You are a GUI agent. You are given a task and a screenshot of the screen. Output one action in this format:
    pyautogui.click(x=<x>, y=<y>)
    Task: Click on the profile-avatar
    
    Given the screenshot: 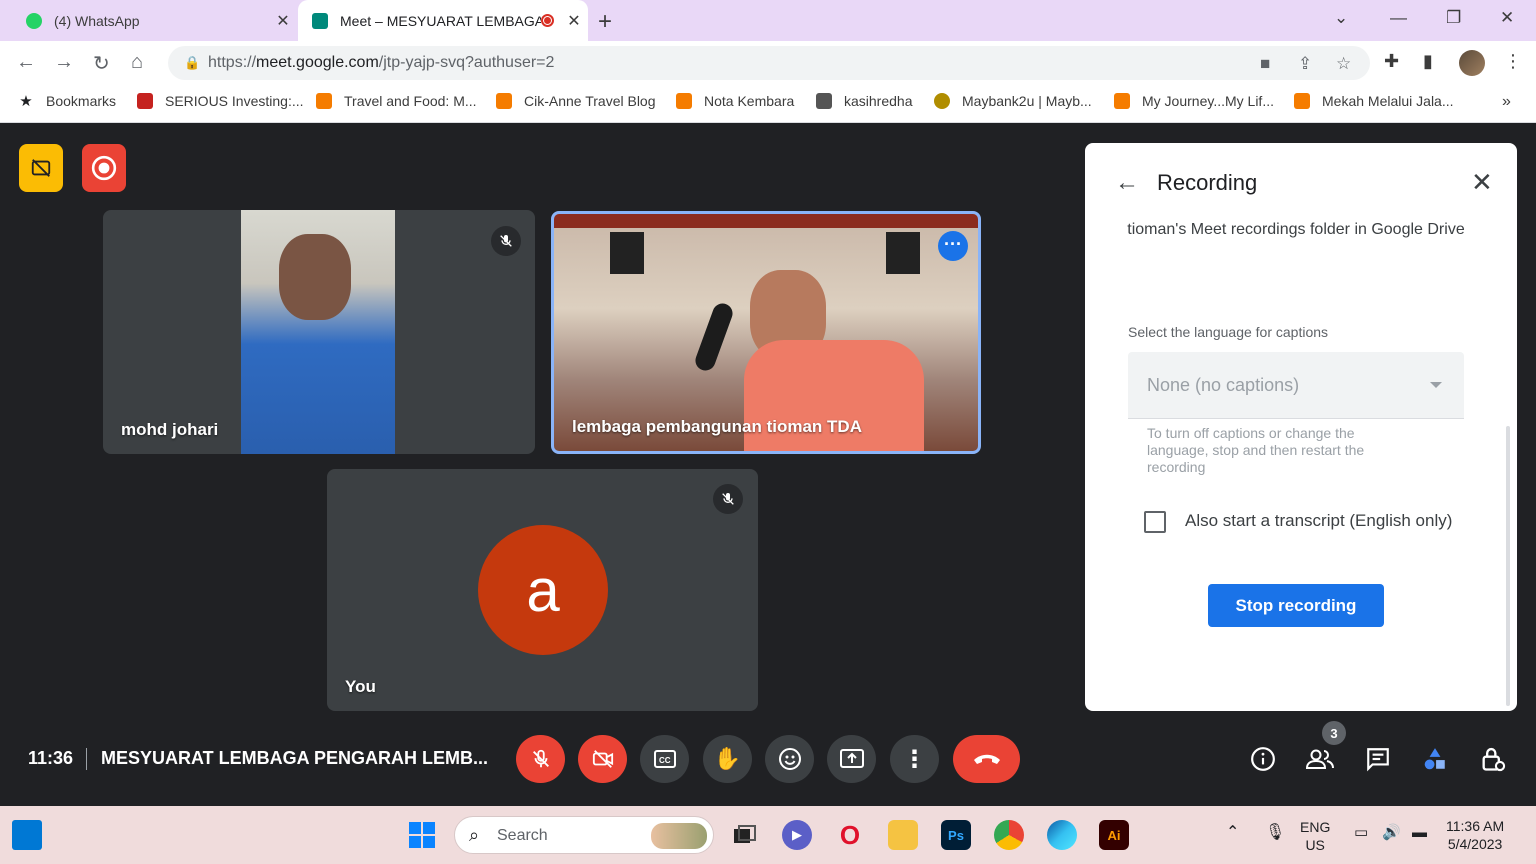 What is the action you would take?
    pyautogui.click(x=1472, y=63)
    